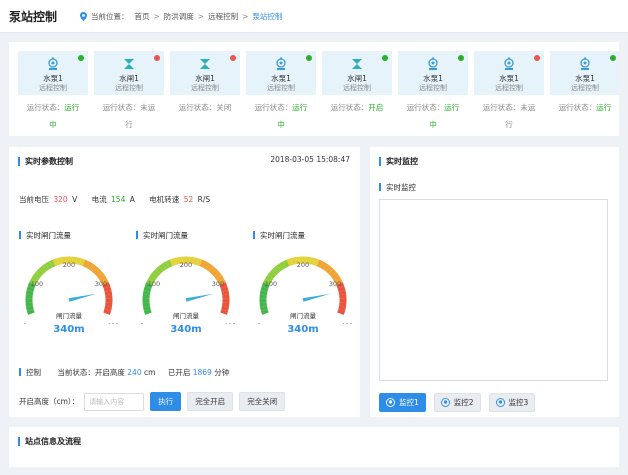 Image resolution: width=628 pixels, height=475 pixels. What do you see at coordinates (142, 16) in the screenshot?
I see `breadcrumb-home: 首页` at bounding box center [142, 16].